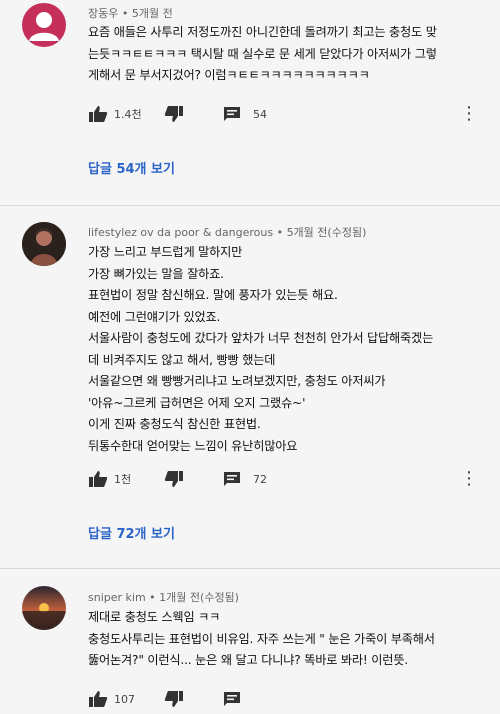 This screenshot has width=500, height=714. I want to click on view-replies-link: 답글 72개 보기, so click(131, 532).